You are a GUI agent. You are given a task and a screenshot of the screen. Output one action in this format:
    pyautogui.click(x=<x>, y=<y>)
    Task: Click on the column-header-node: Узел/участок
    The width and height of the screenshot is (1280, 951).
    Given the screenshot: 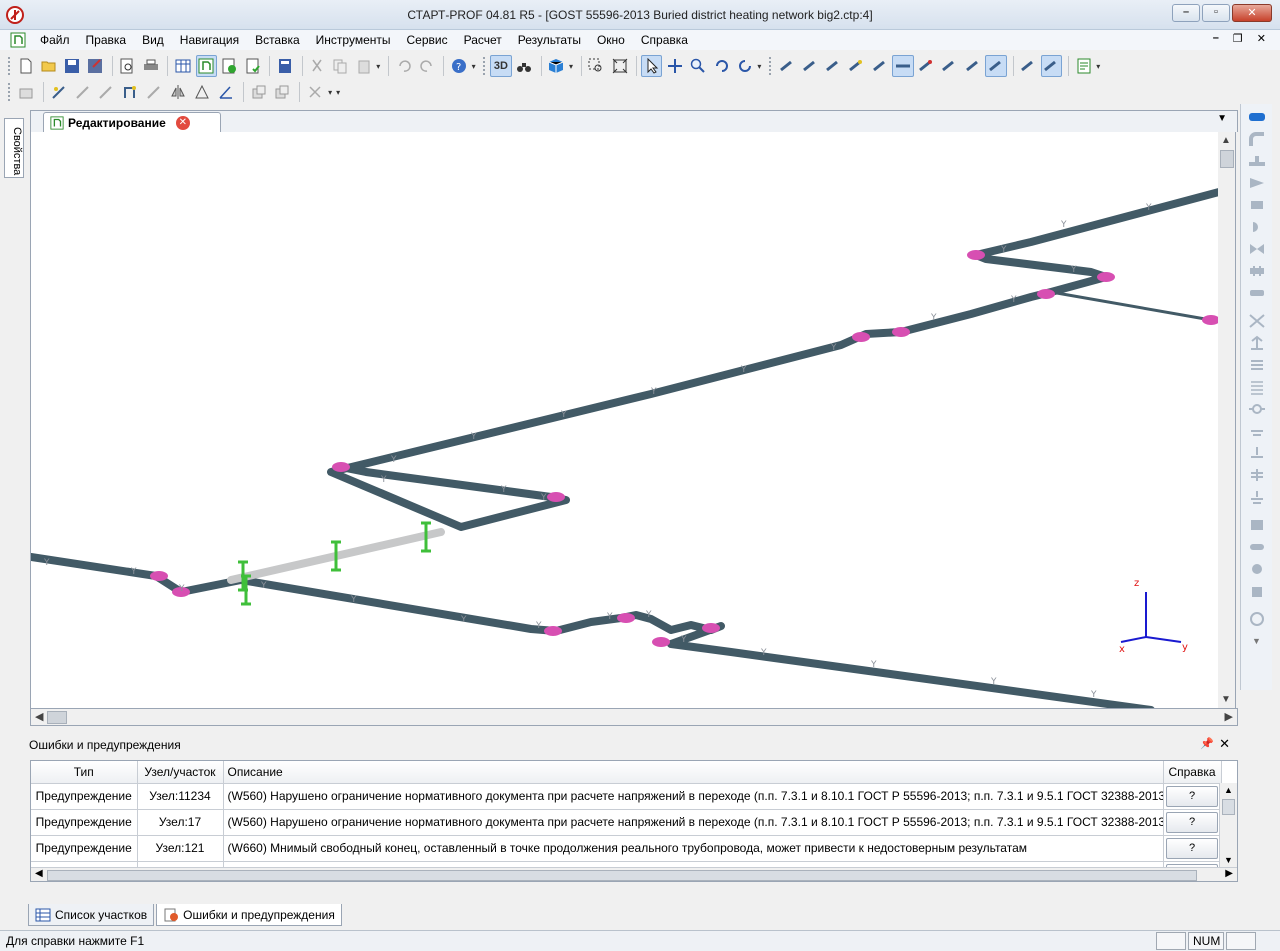 What is the action you would take?
    pyautogui.click(x=180, y=772)
    